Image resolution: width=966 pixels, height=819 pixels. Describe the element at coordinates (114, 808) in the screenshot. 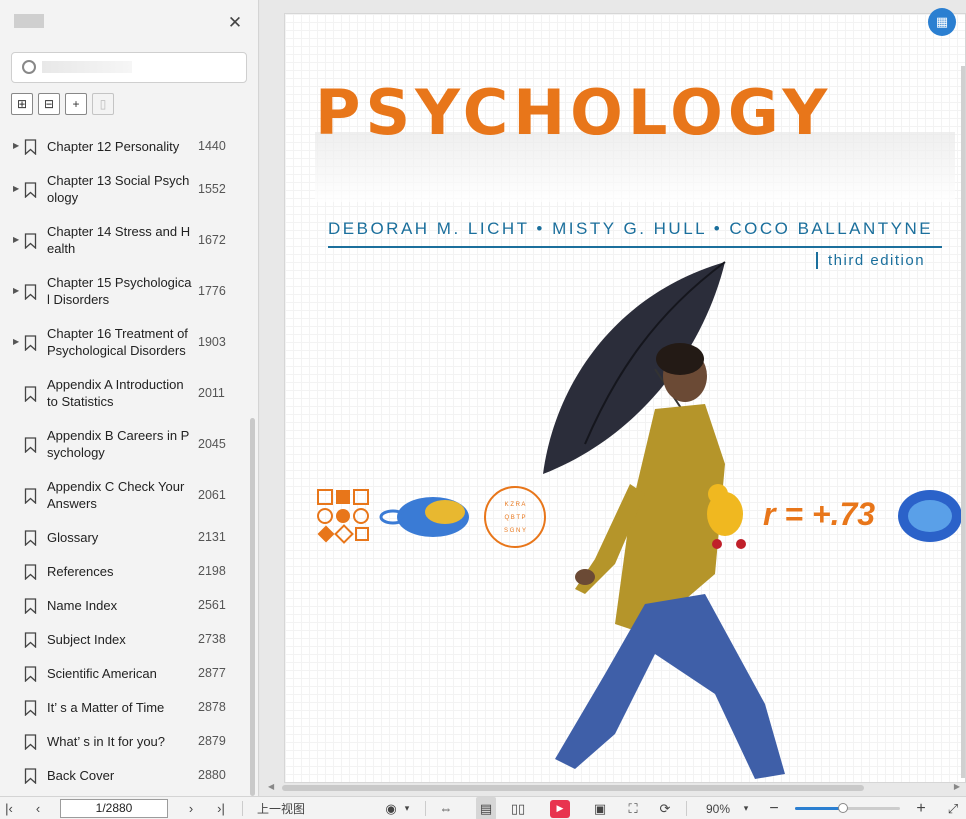

I see `page-number-input: 1/2880` at that location.